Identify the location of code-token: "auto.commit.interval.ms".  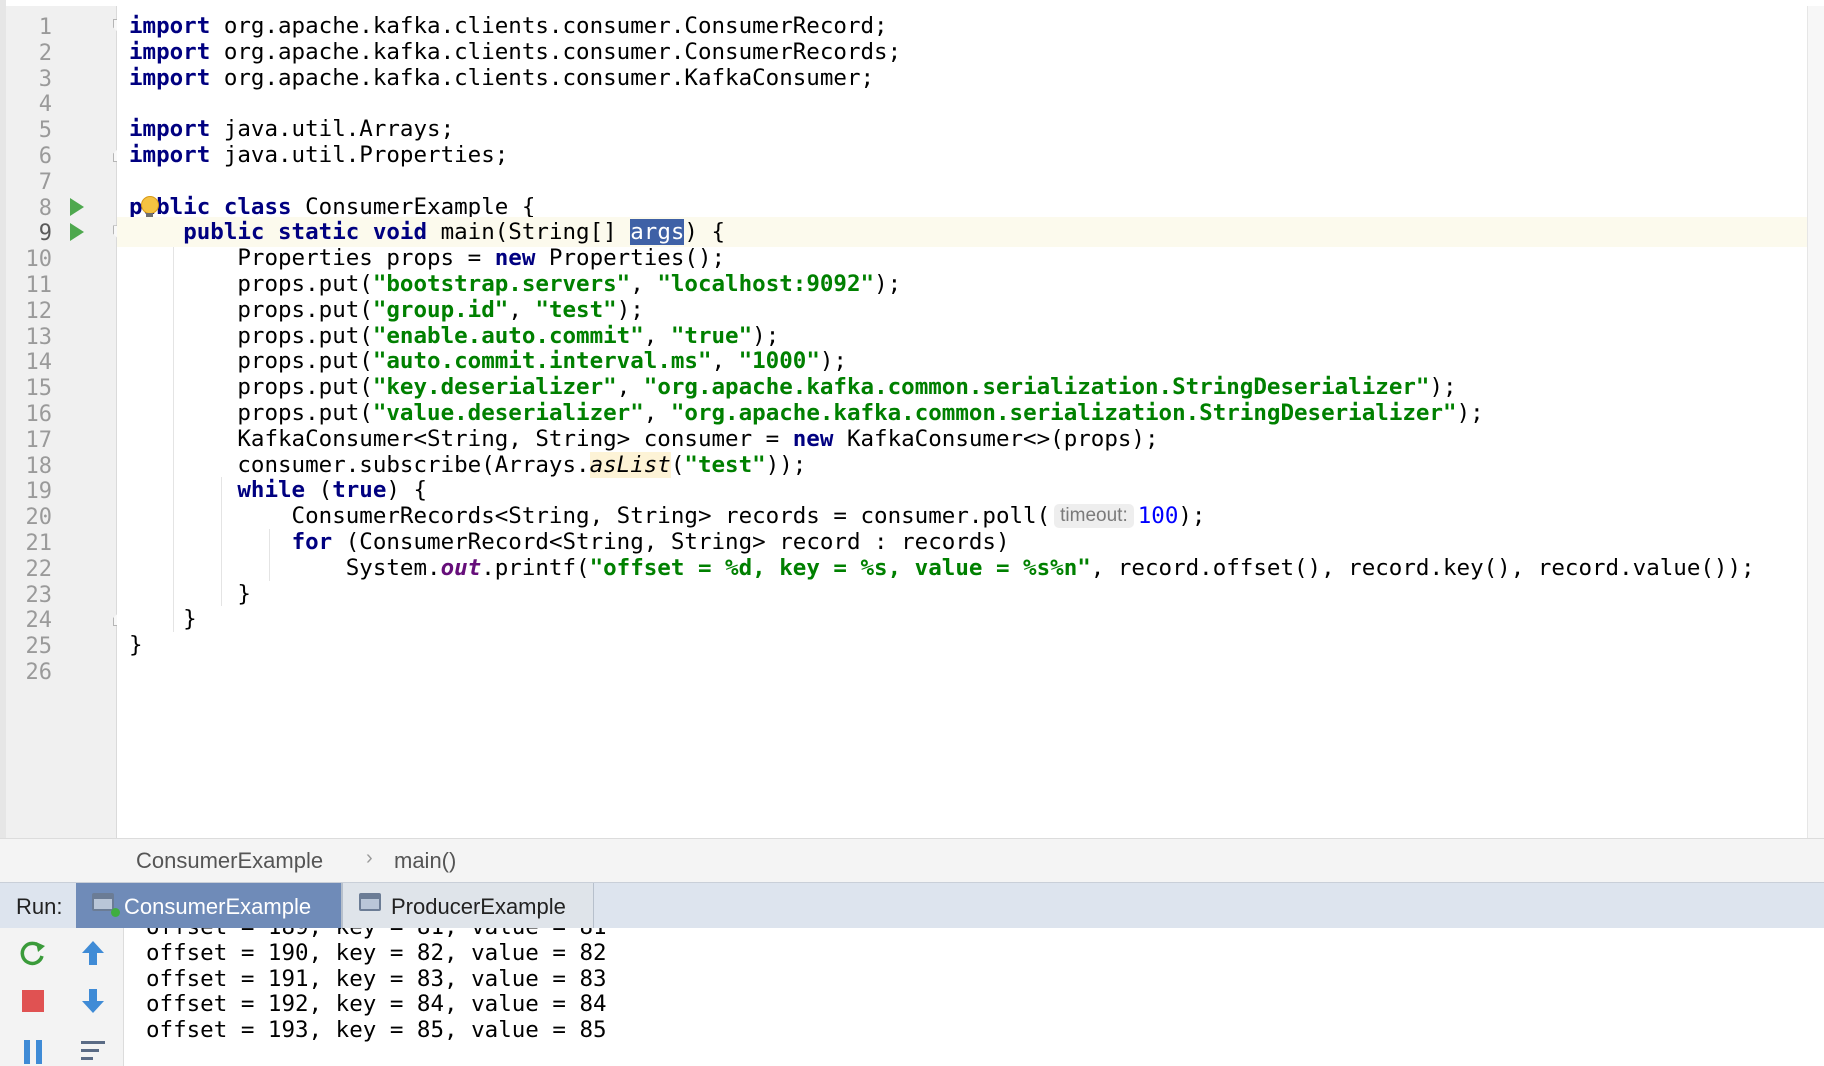
(542, 361).